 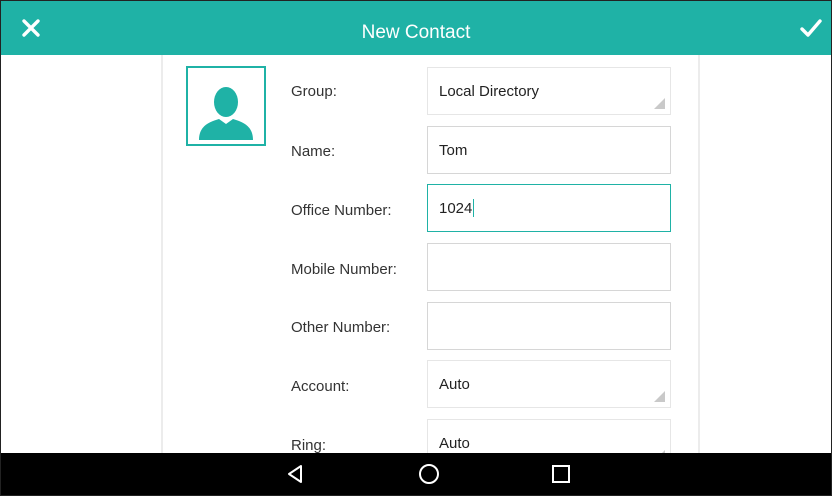 I want to click on save-button, so click(x=811, y=28).